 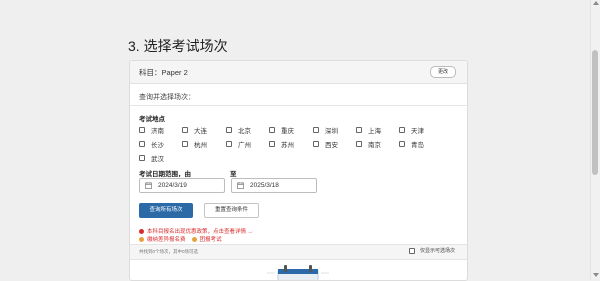 I want to click on date-from-input: 2024/3/19, so click(x=182, y=185).